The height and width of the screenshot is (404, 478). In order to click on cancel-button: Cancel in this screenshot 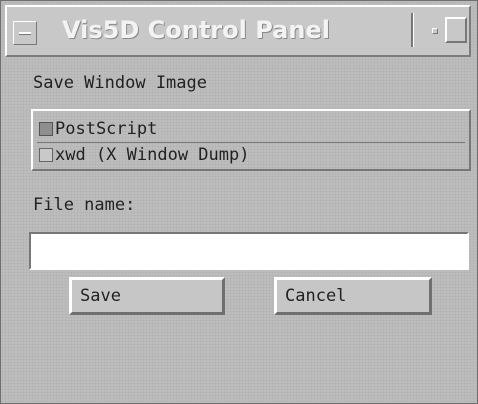, I will do `click(353, 296)`.